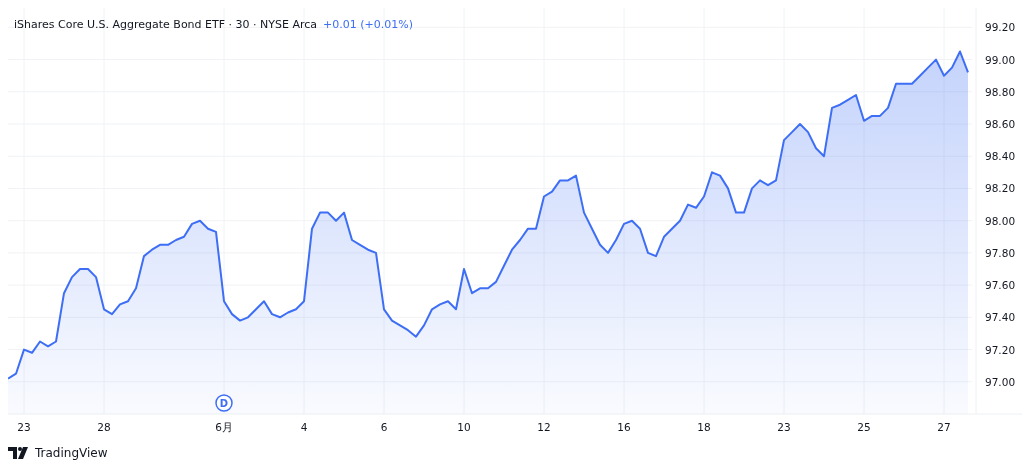 The width and height of the screenshot is (1024, 469). I want to click on y-axis-label: 98.00, so click(1000, 220).